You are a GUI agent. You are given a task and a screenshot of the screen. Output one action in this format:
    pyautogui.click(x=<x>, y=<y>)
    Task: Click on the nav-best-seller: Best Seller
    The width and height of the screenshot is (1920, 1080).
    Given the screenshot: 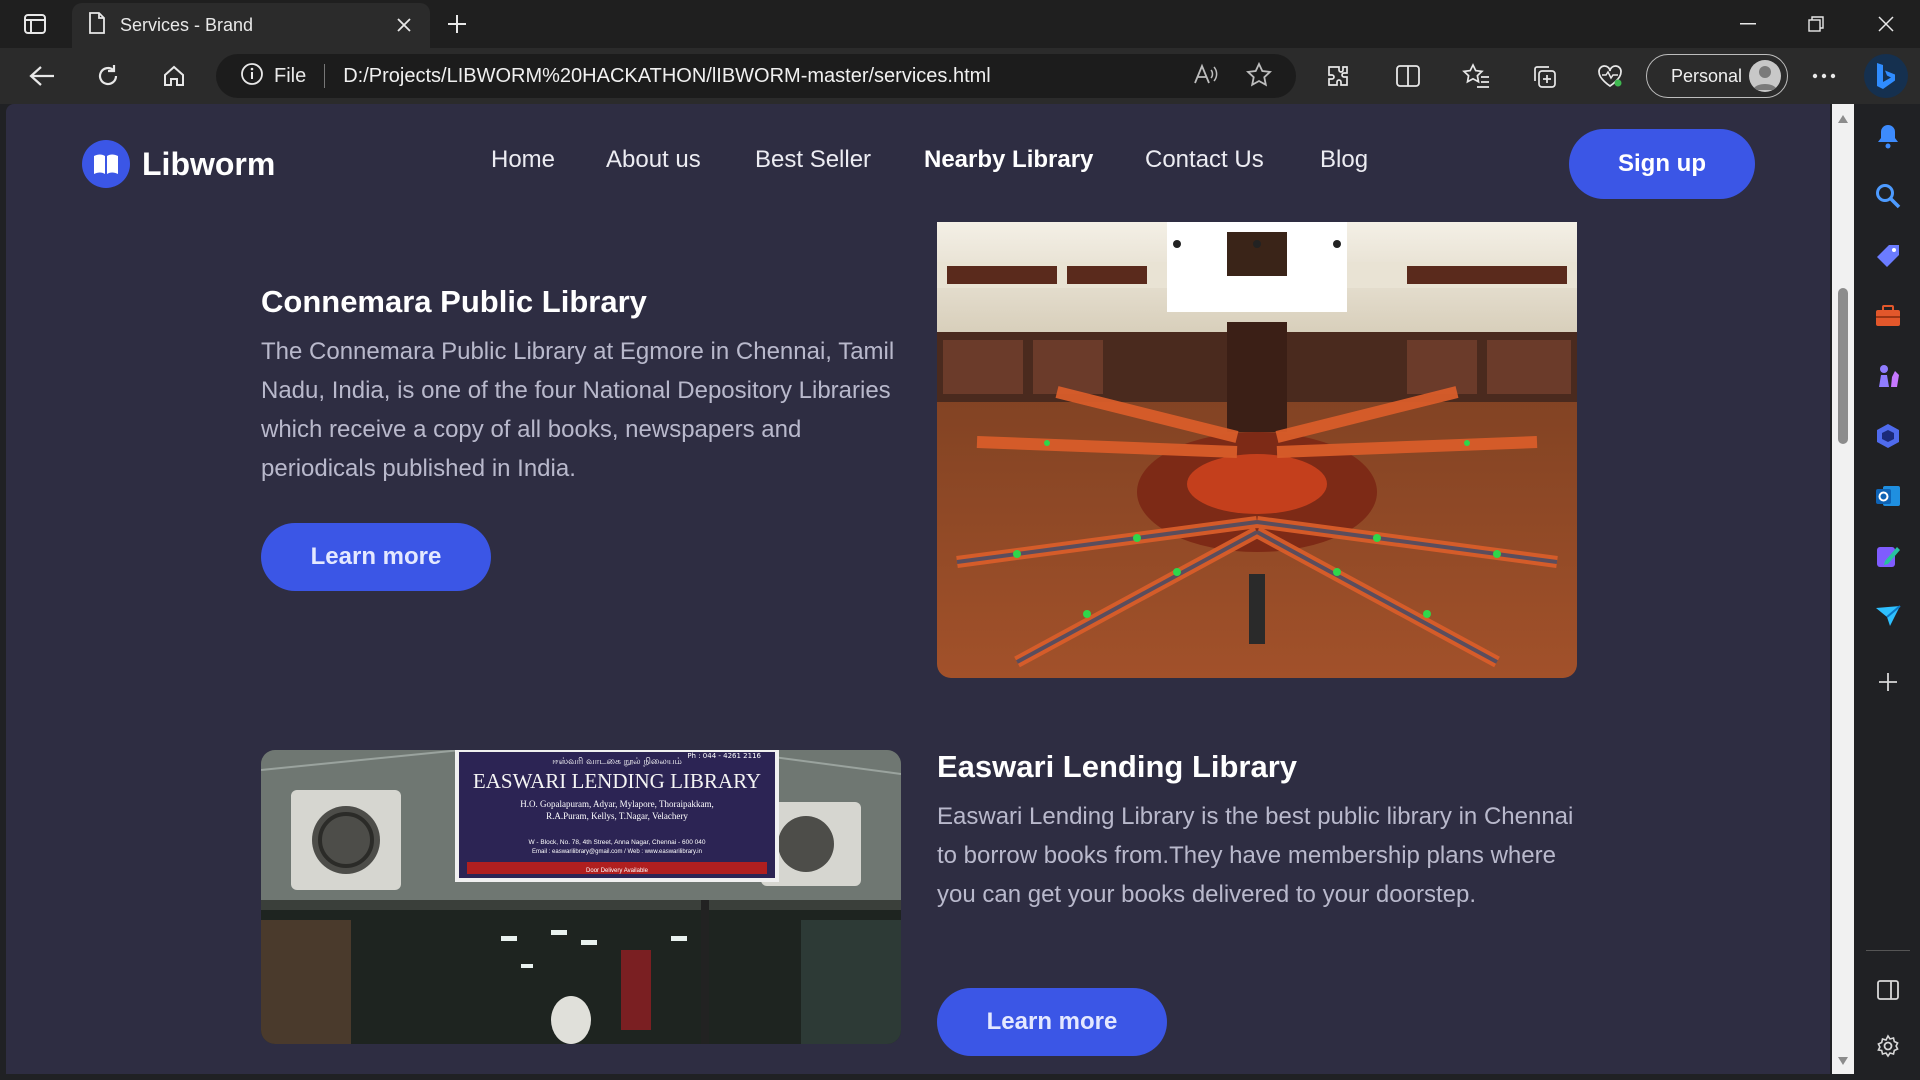 What is the action you would take?
    pyautogui.click(x=813, y=160)
    